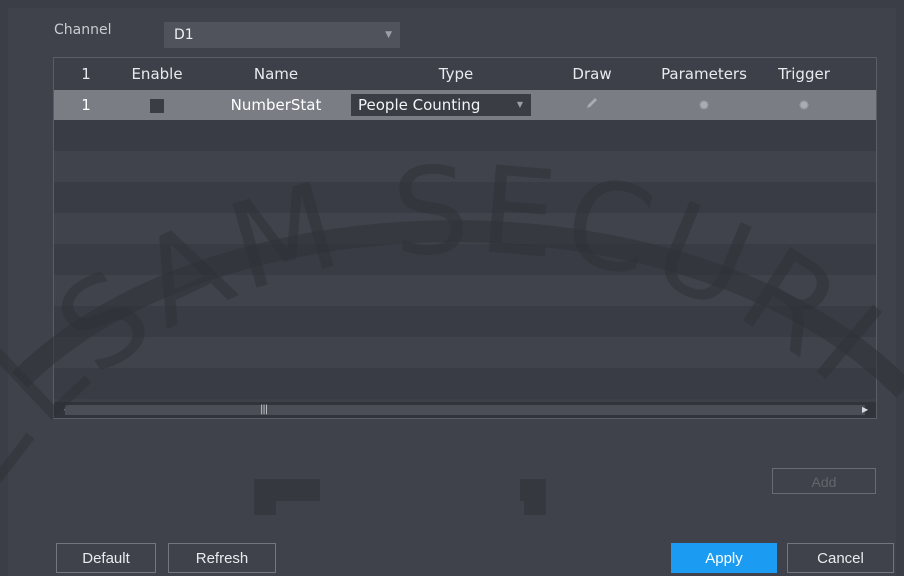 The image size is (904, 576). I want to click on type-select: People Counting ▼, so click(441, 105).